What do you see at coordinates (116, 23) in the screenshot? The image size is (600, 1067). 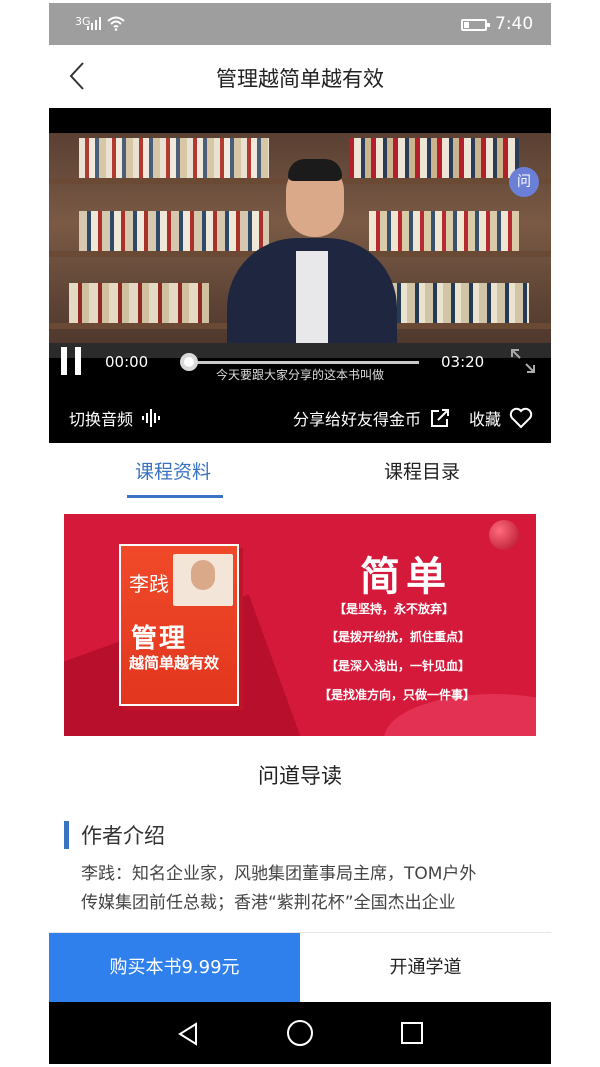 I see `wifi-icon` at bounding box center [116, 23].